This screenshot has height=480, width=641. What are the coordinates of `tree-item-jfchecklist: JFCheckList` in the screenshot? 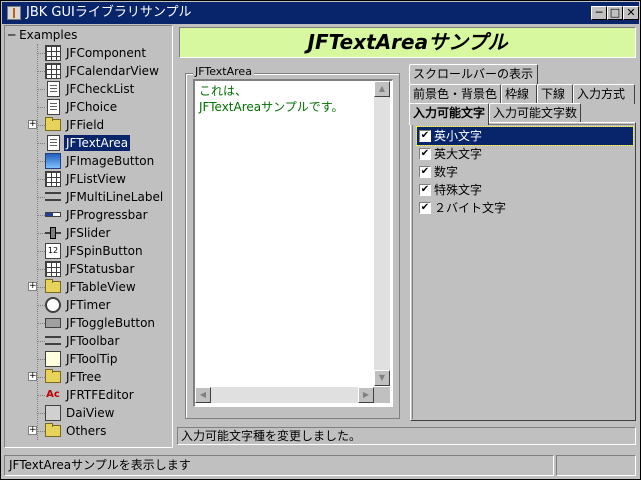 It's located at (88, 89).